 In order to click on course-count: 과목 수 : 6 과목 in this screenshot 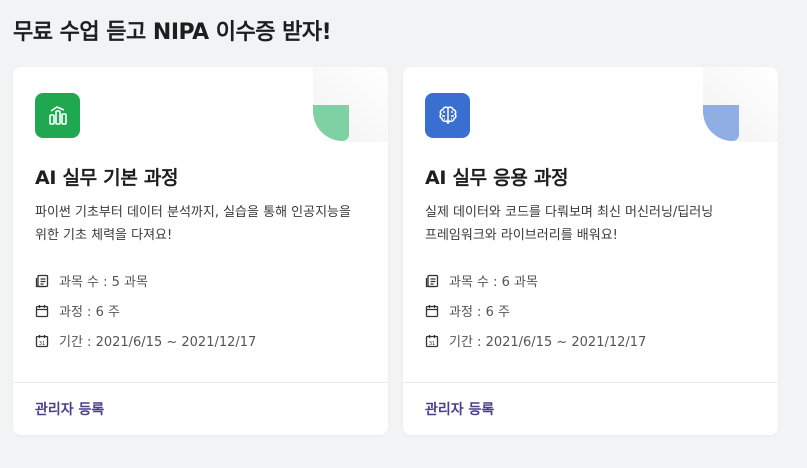, I will do `click(493, 282)`.